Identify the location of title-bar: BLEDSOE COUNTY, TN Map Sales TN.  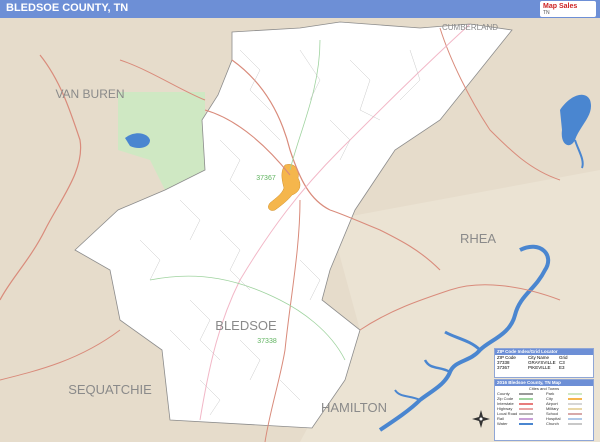
(300, 9).